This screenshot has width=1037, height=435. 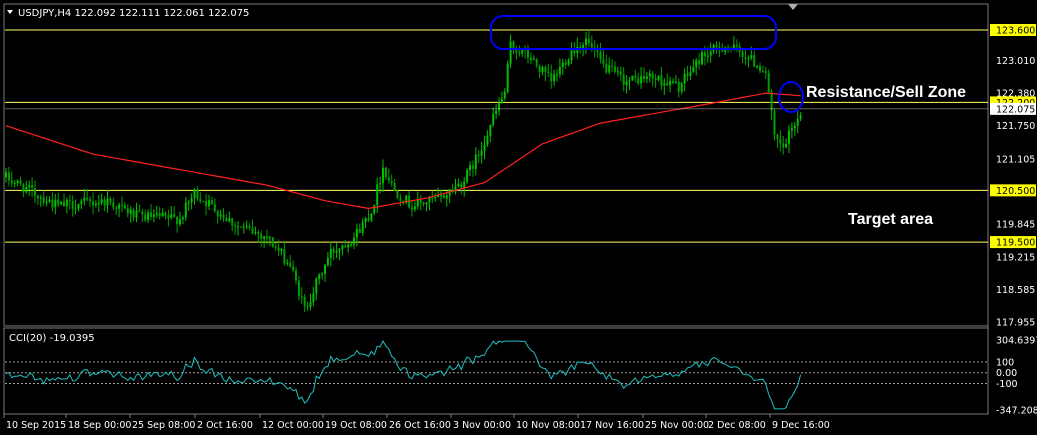 I want to click on cci-tick: -347.2086, so click(x=1016, y=411).